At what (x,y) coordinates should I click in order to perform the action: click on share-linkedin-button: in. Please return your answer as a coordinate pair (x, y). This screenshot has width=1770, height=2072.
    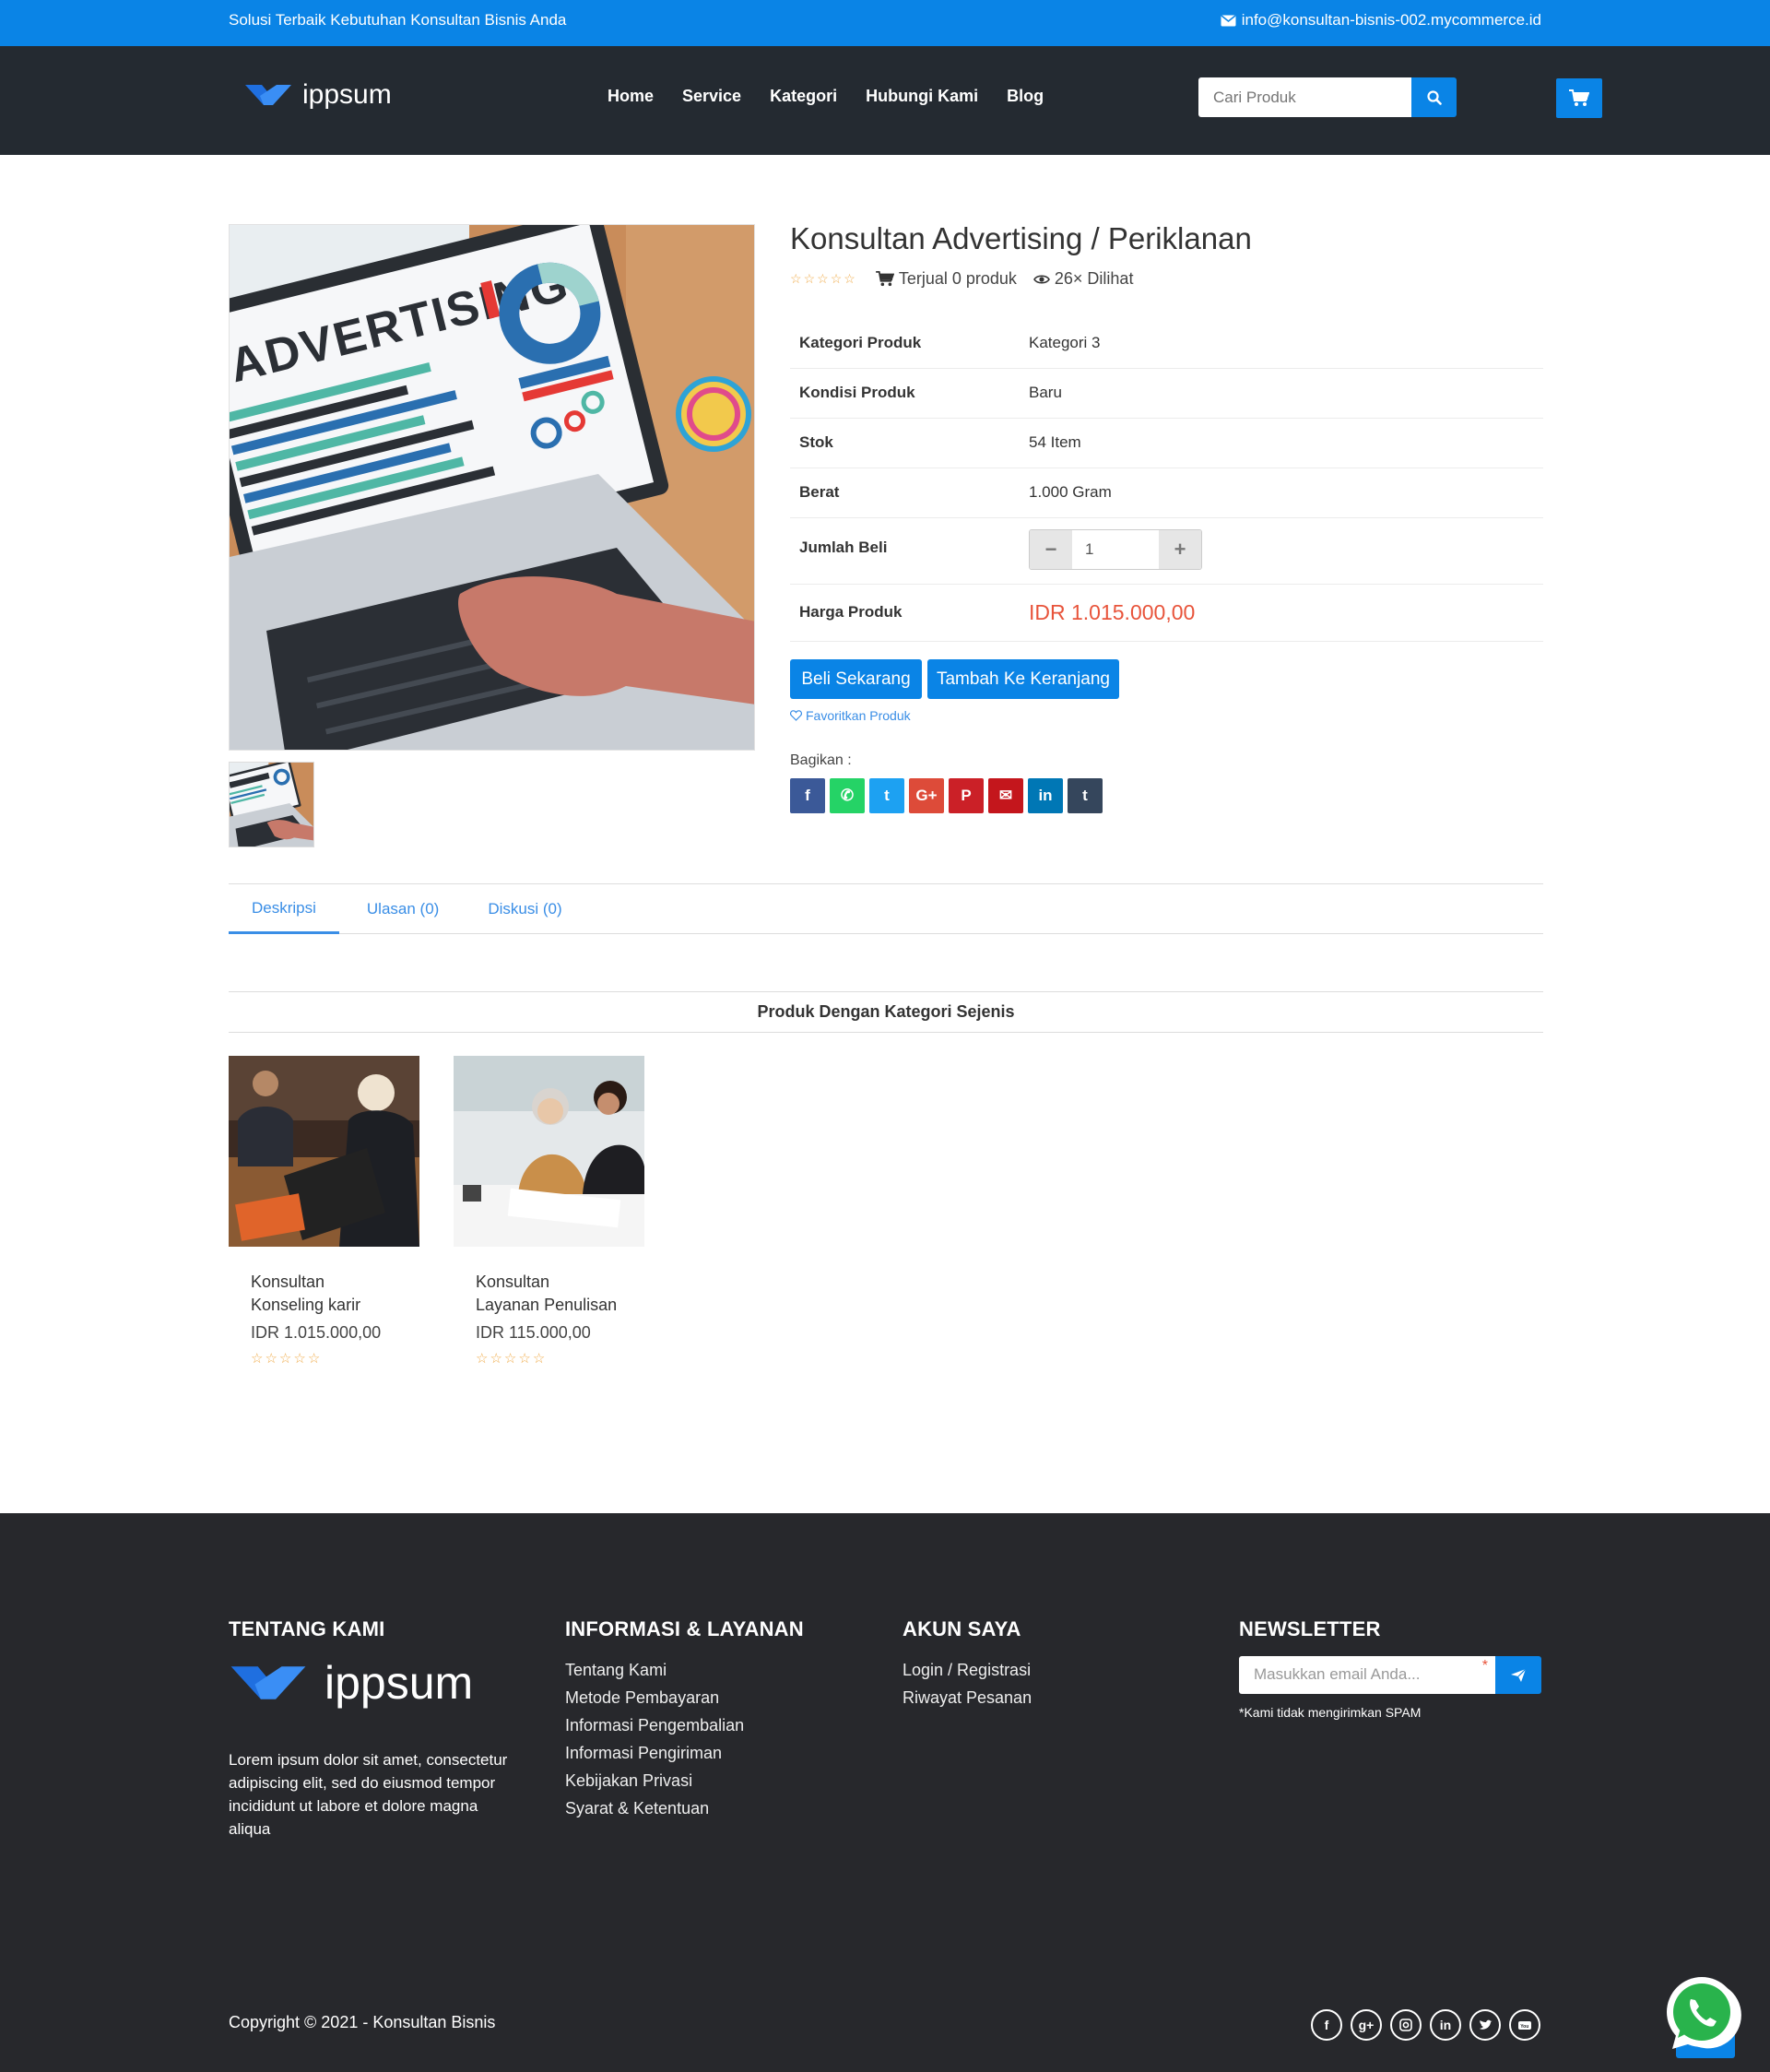
    Looking at the image, I should click on (1045, 795).